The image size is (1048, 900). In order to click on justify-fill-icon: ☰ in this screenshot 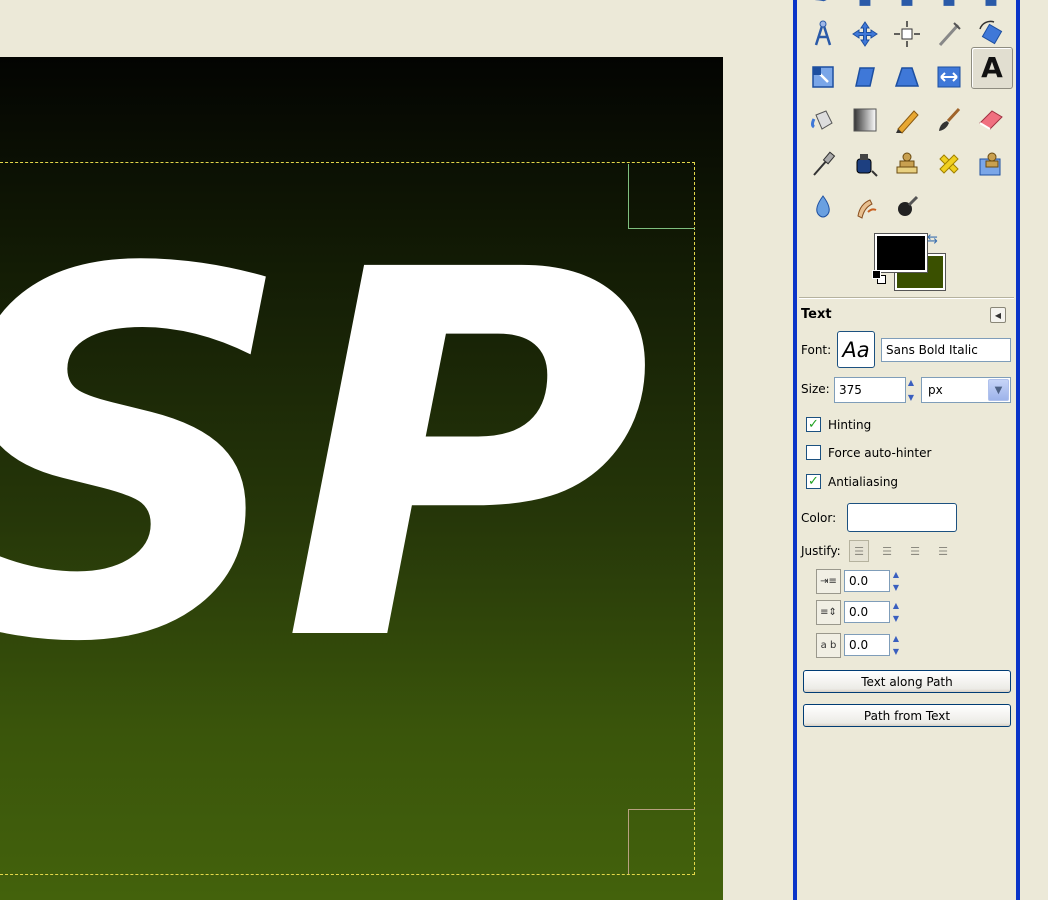, I will do `click(943, 551)`.